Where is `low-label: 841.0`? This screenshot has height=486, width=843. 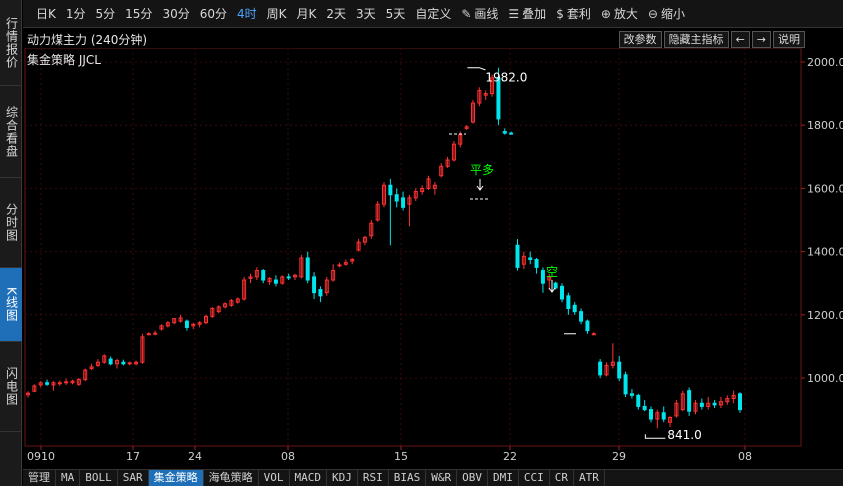 low-label: 841.0 is located at coordinates (684, 435).